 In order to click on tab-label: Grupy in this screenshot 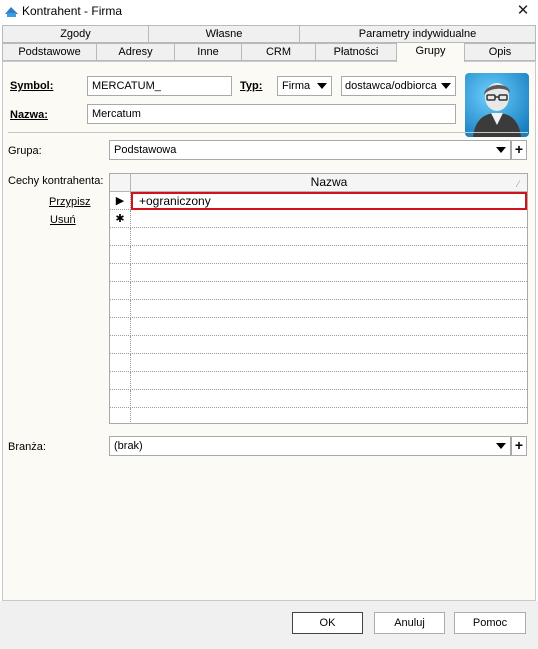, I will do `click(430, 51)`.